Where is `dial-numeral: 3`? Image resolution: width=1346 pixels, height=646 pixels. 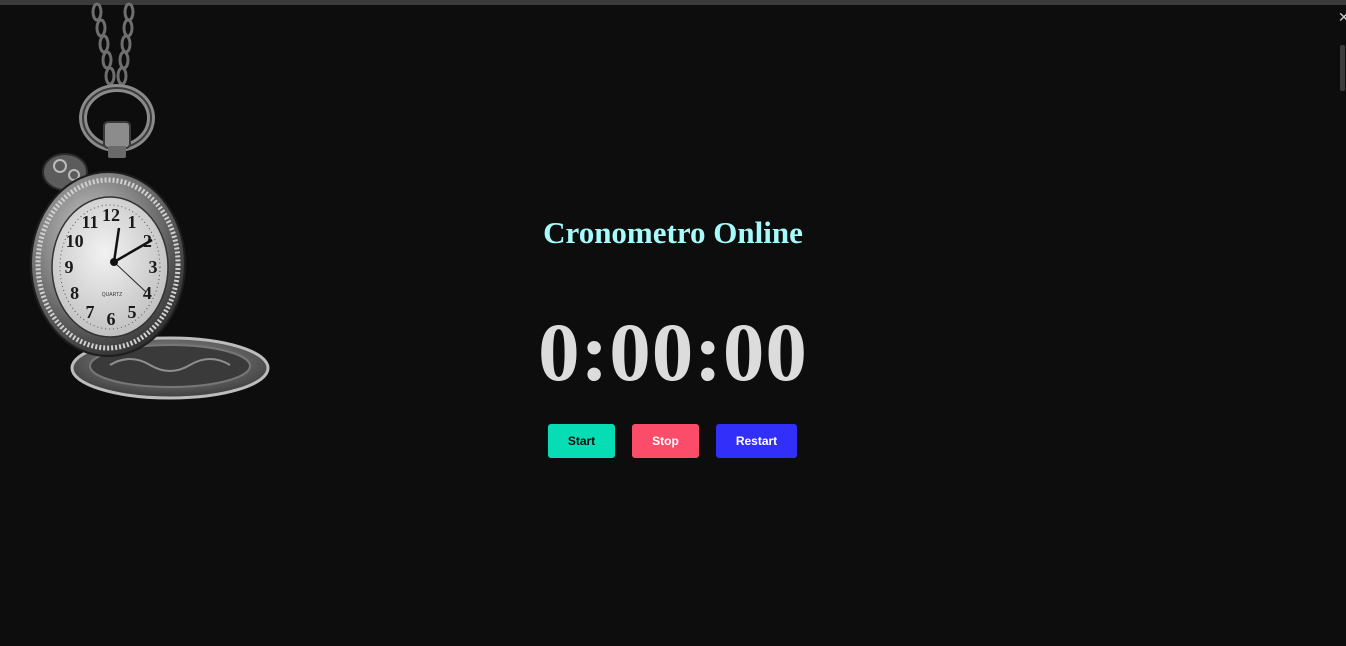 dial-numeral: 3 is located at coordinates (153, 267).